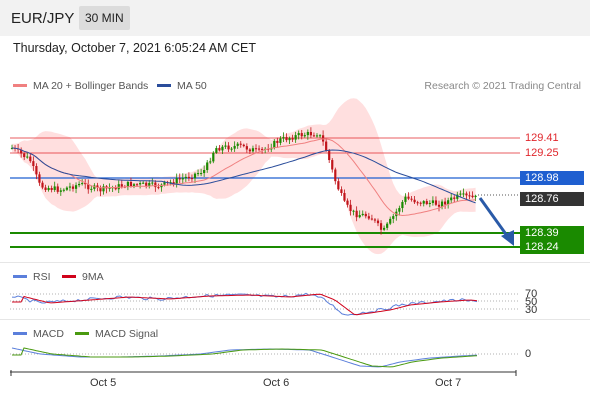  Describe the element at coordinates (552, 233) in the screenshot. I see `level-label-s1: 128.39` at that location.